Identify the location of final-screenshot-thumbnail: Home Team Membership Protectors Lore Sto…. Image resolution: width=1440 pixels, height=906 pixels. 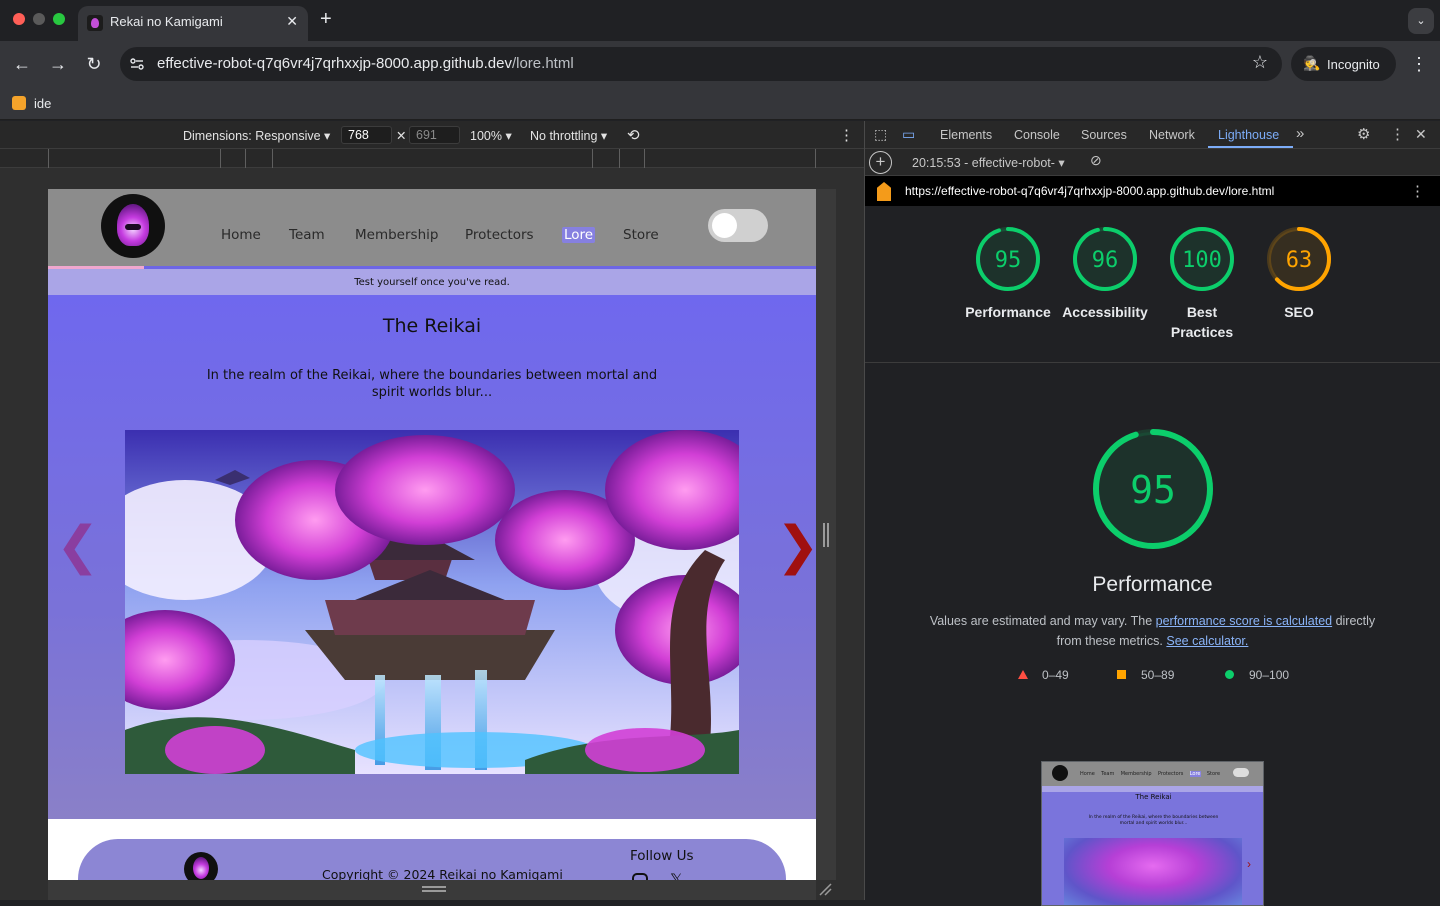
(1152, 833).